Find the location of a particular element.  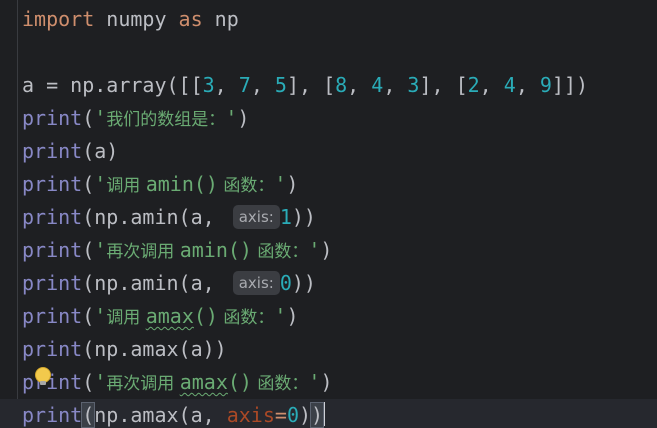

call-args: (a) is located at coordinates (100, 151).